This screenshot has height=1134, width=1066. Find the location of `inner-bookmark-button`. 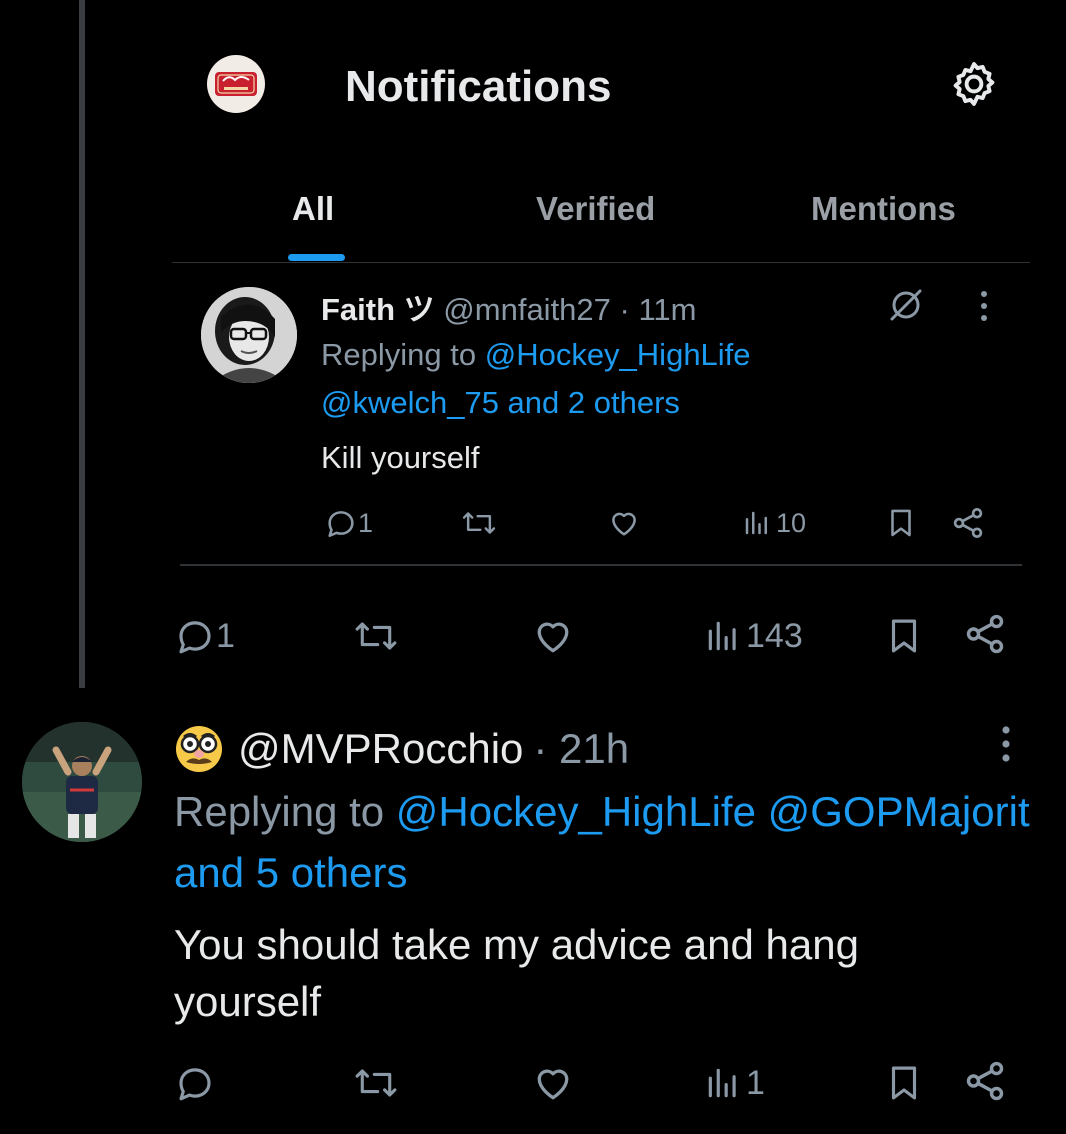

inner-bookmark-button is located at coordinates (901, 523).